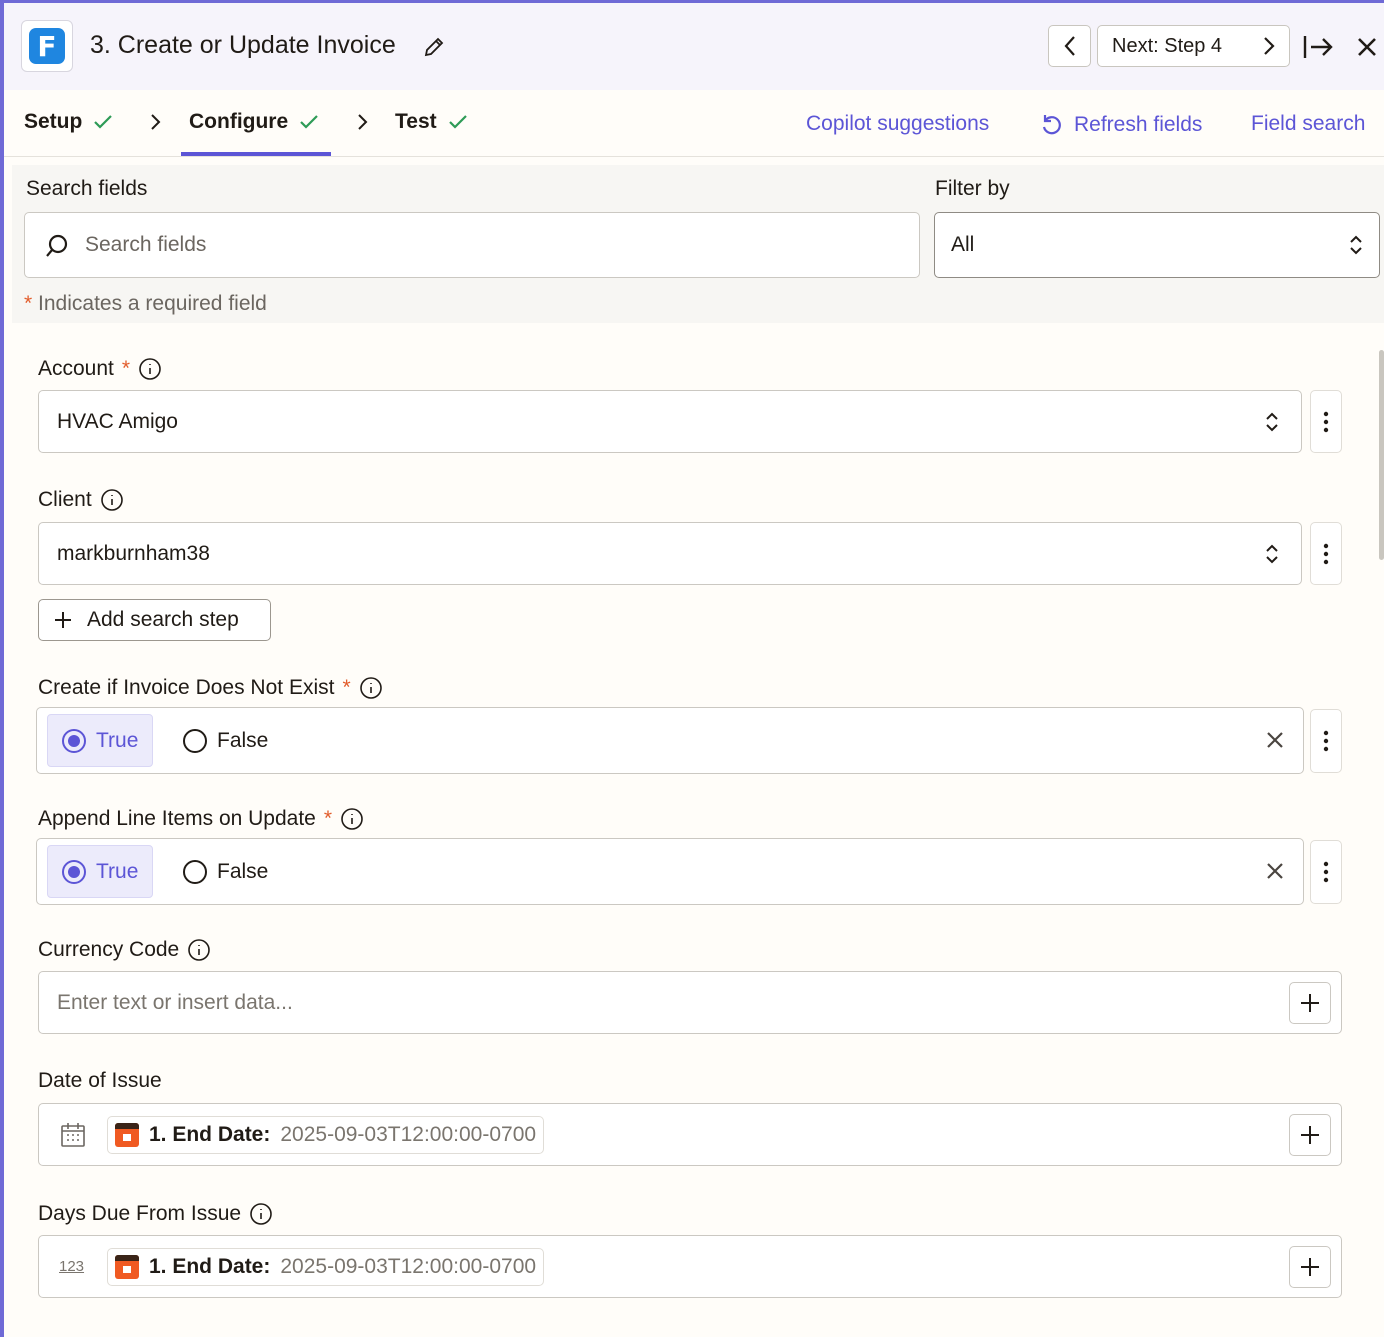  I want to click on active-tab-indicator, so click(256, 154).